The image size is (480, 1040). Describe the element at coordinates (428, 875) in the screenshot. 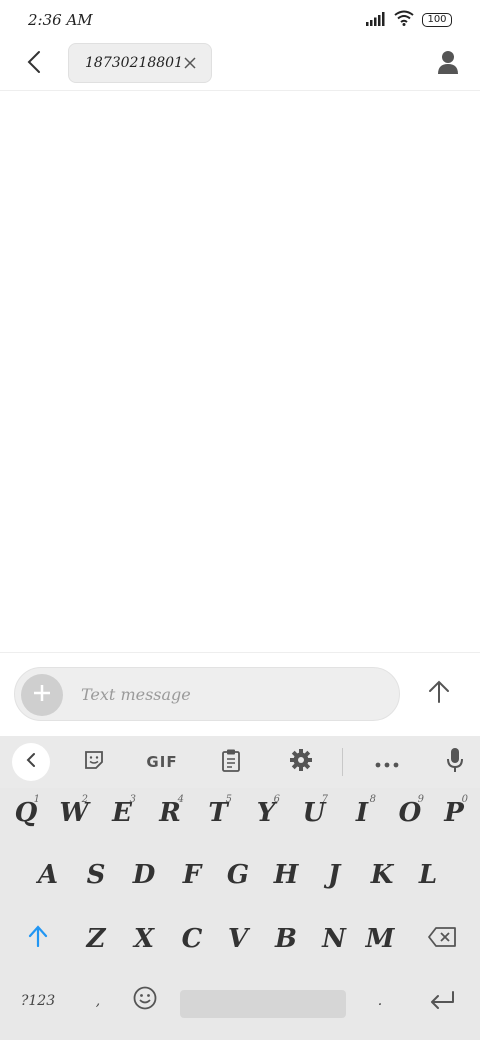

I see `key-l: L` at that location.